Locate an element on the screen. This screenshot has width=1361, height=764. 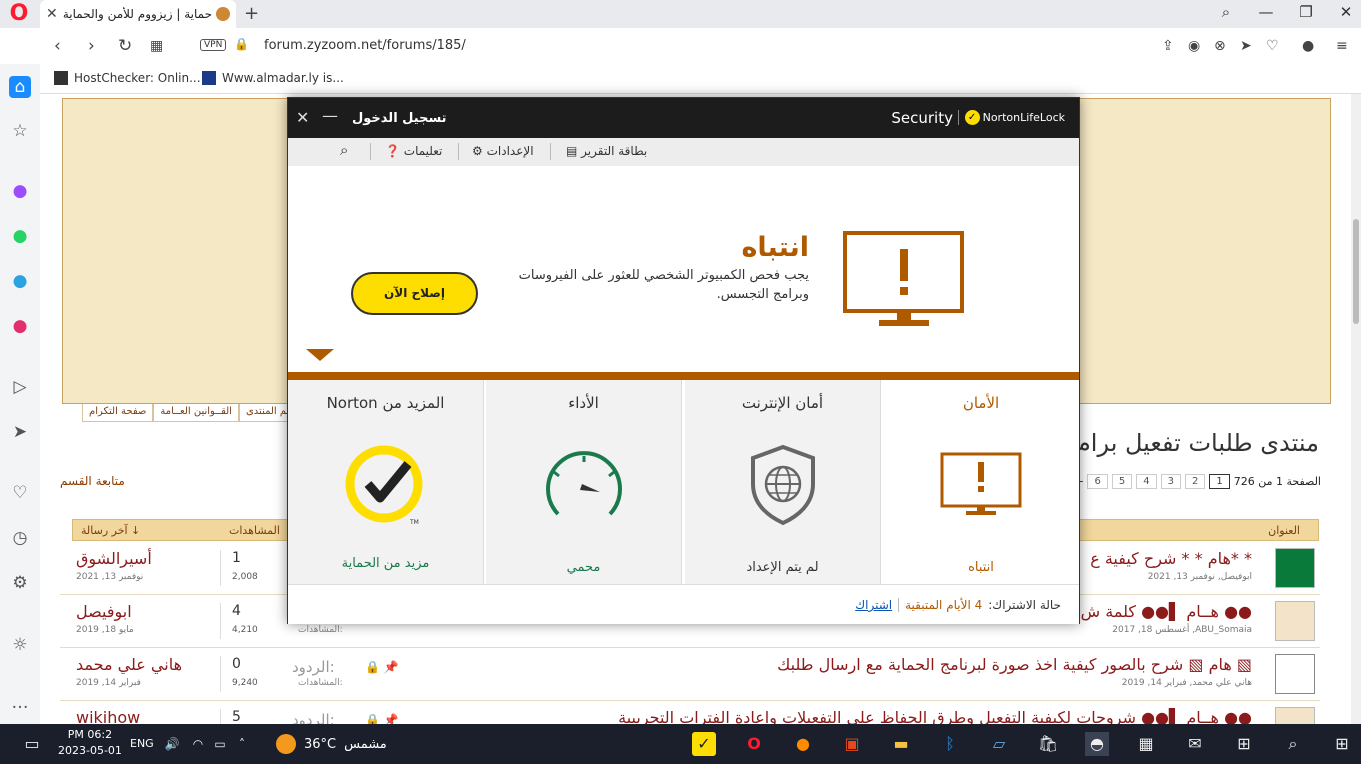
tile-internet-security: أمان الإنترنت لم يتم الإعداد is located at coordinates (783, 482).